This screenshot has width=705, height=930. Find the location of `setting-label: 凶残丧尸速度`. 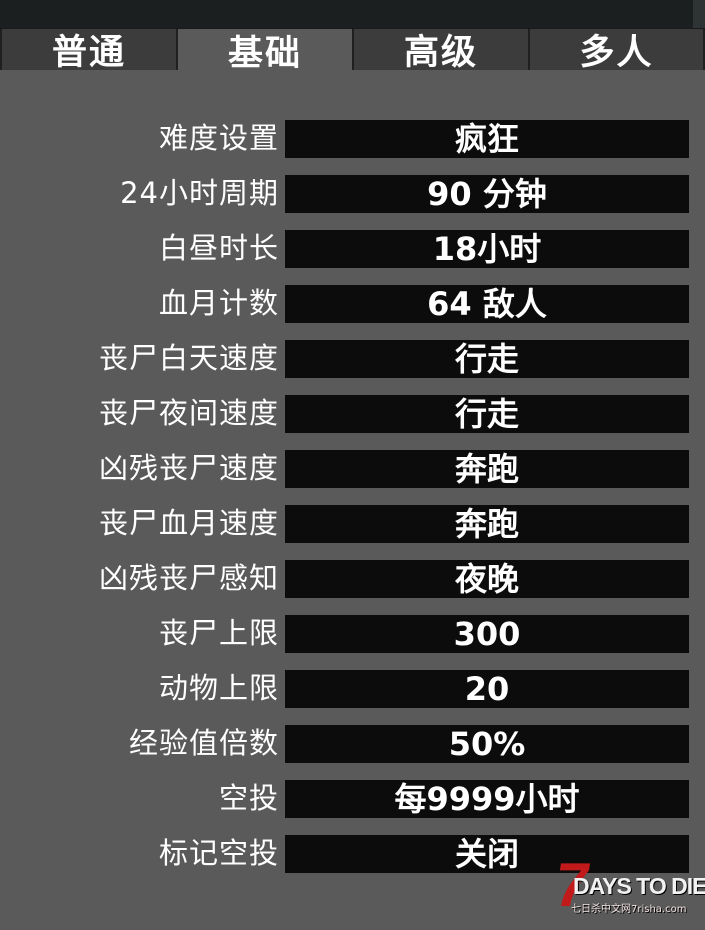

setting-label: 凶残丧尸速度 is located at coordinates (188, 468).